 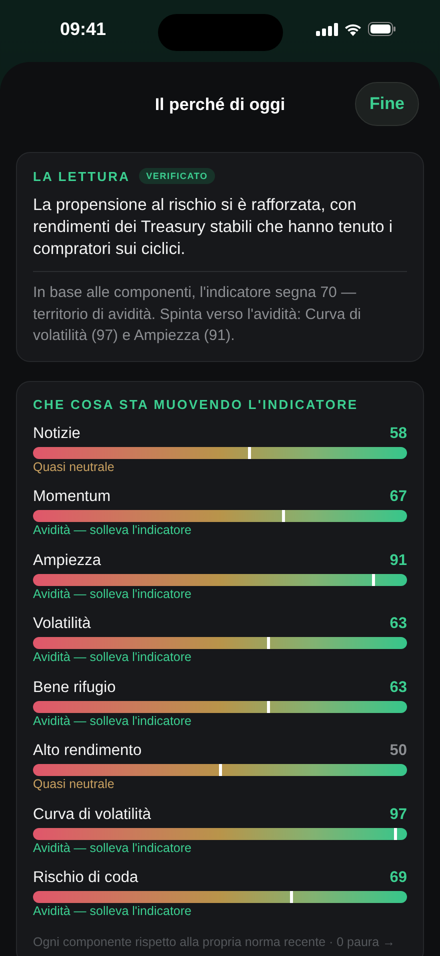 What do you see at coordinates (387, 104) in the screenshot?
I see `done-button: Fine` at bounding box center [387, 104].